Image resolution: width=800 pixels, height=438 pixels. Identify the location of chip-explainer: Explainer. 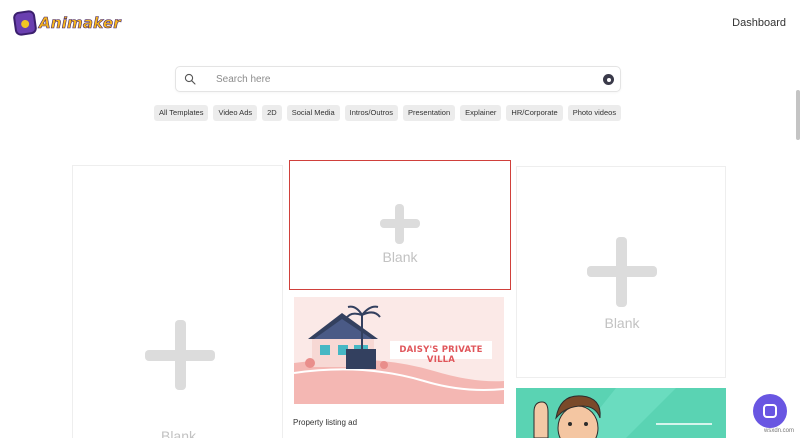
(481, 113).